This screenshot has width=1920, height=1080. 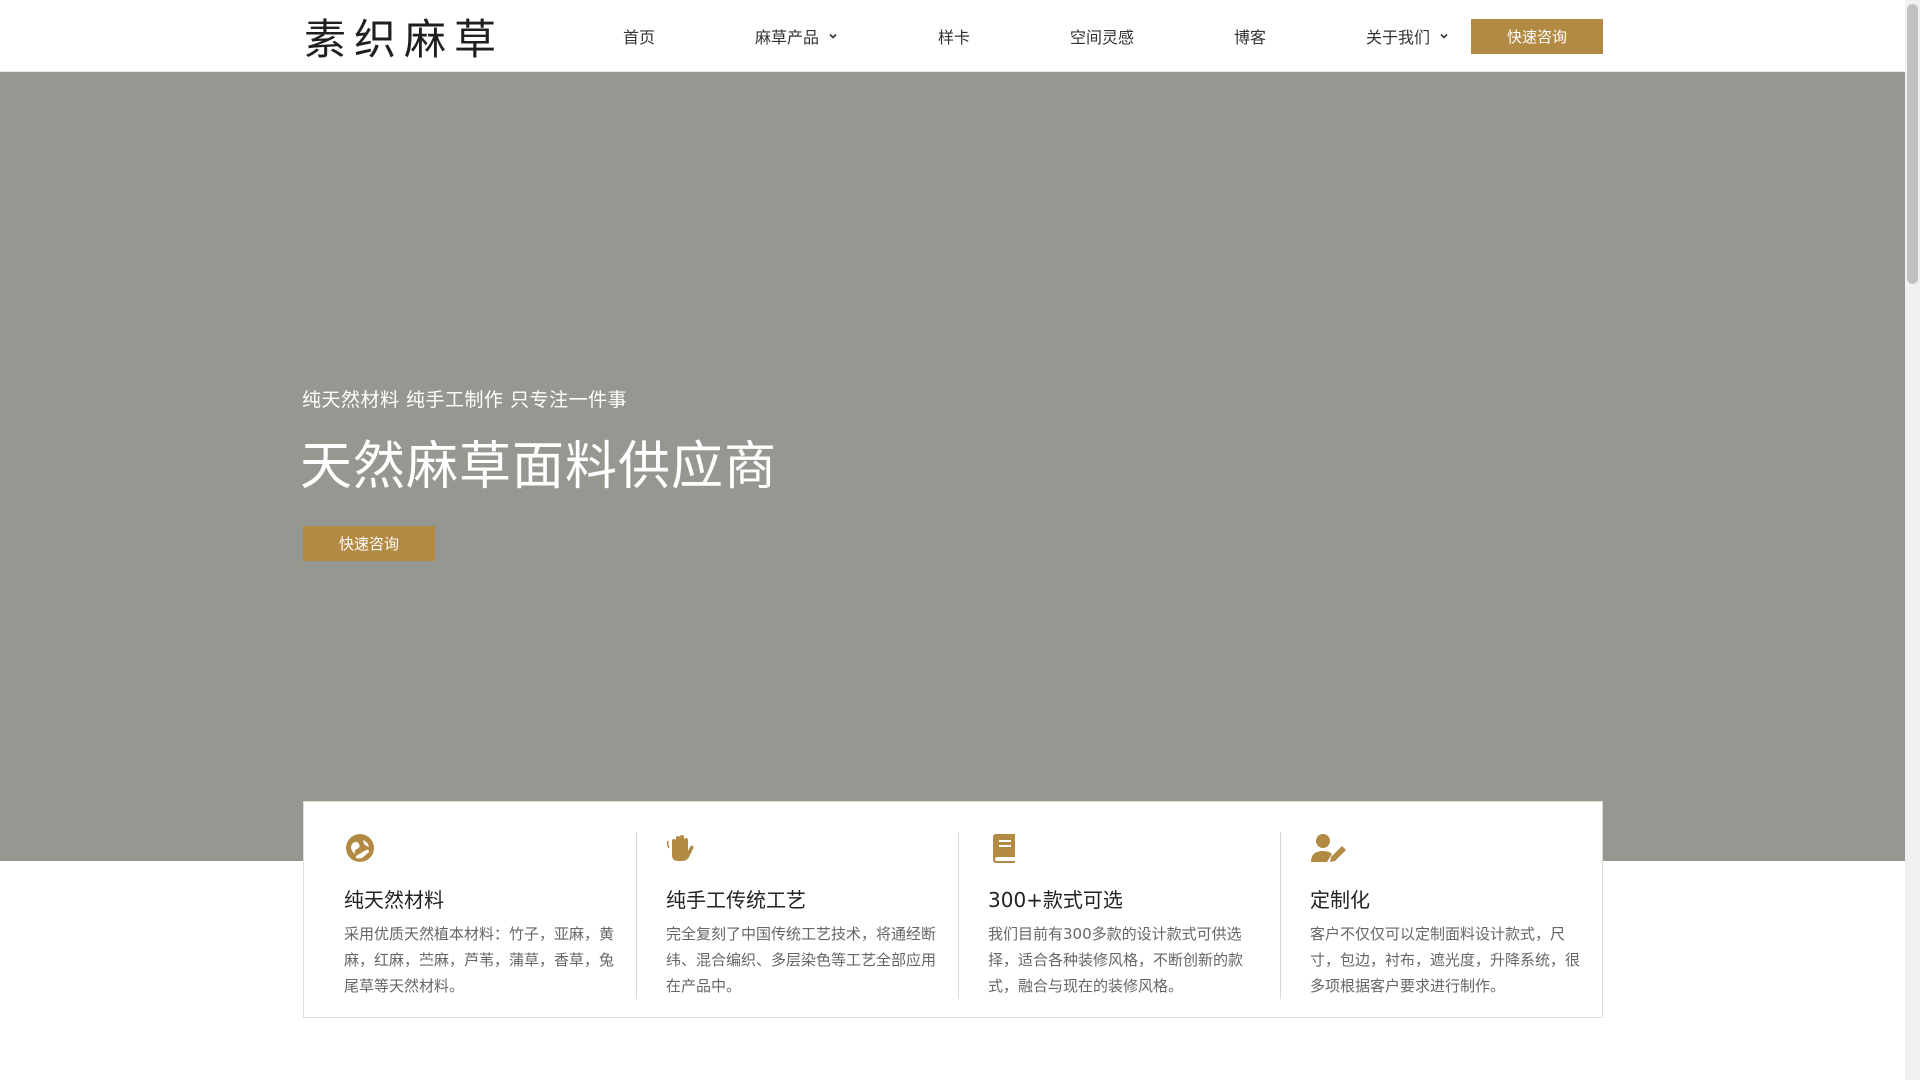 I want to click on nav-item-label: 麻草产品, so click(x=787, y=37).